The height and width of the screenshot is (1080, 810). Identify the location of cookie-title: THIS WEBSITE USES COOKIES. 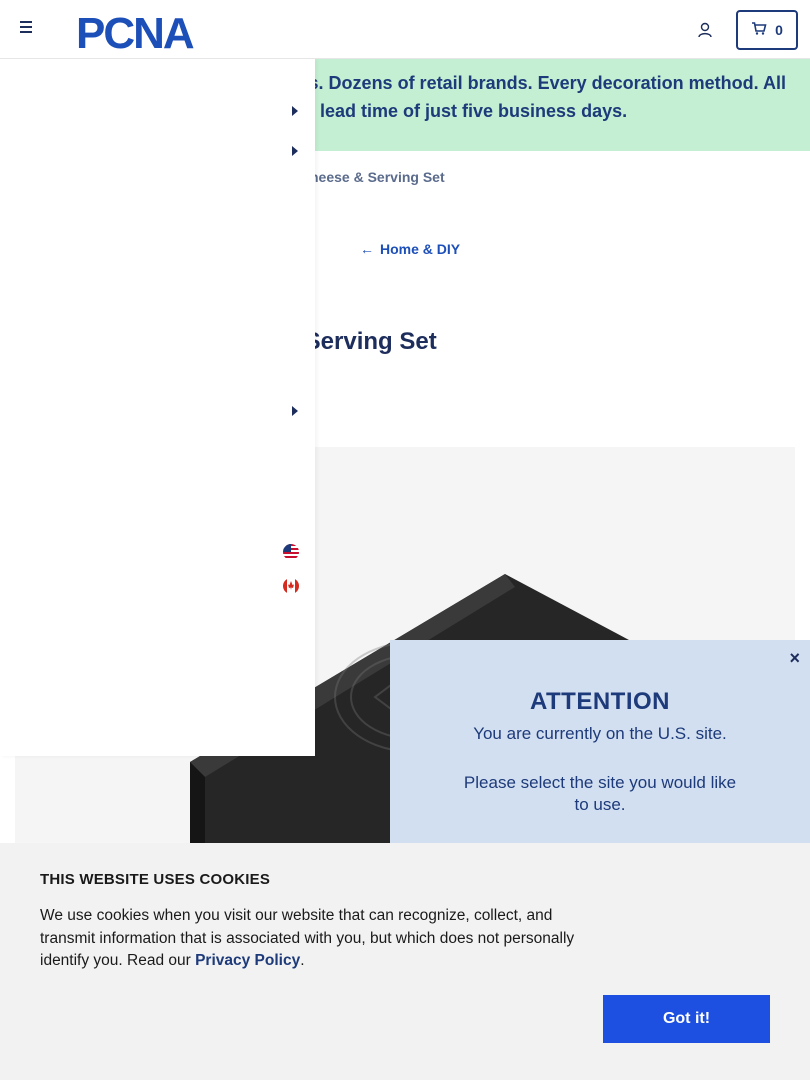
(155, 879).